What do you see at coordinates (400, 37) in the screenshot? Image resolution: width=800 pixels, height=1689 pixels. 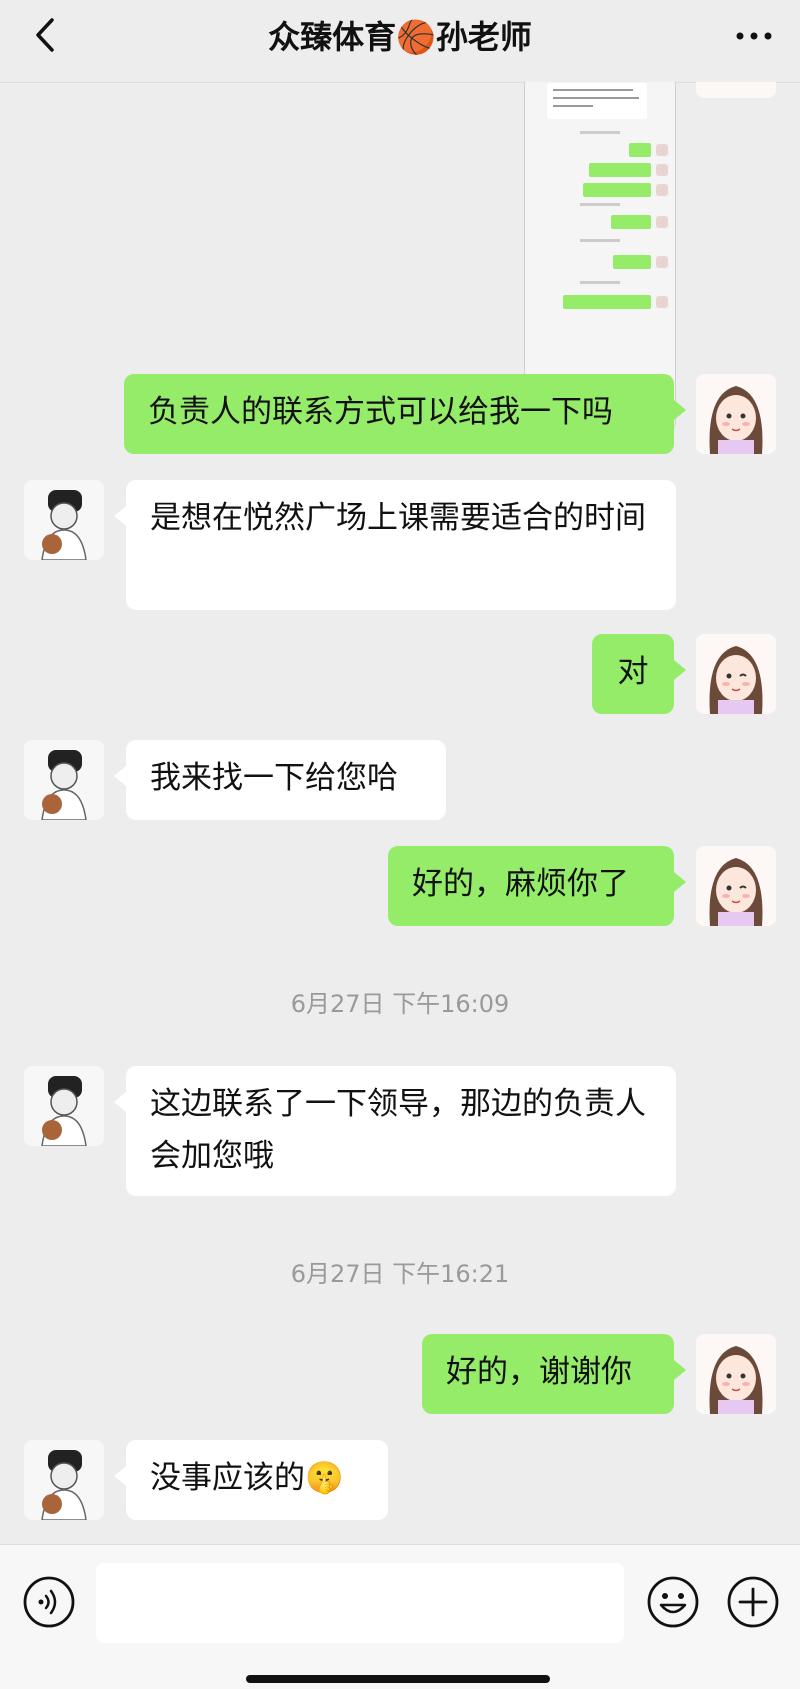 I see `chat-title: 众臻体育🏀孙老师` at bounding box center [400, 37].